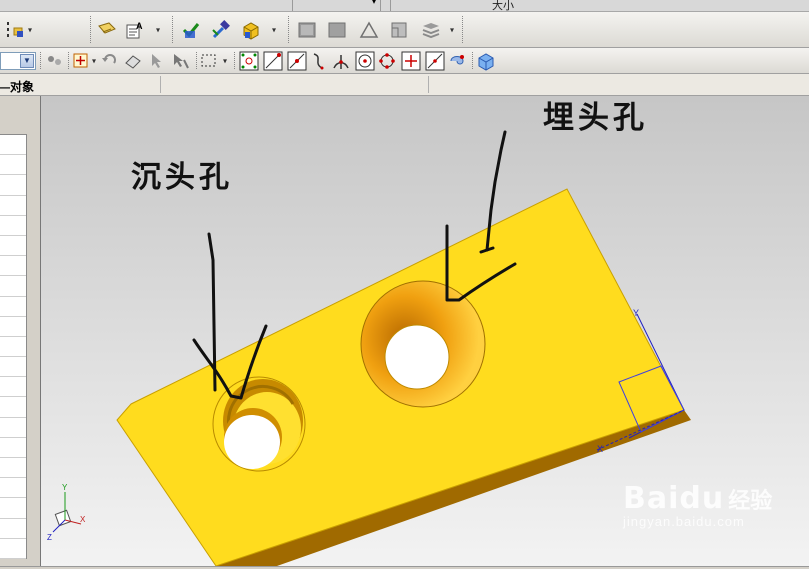 The image size is (809, 569). I want to click on intersection-icon, so click(341, 61).